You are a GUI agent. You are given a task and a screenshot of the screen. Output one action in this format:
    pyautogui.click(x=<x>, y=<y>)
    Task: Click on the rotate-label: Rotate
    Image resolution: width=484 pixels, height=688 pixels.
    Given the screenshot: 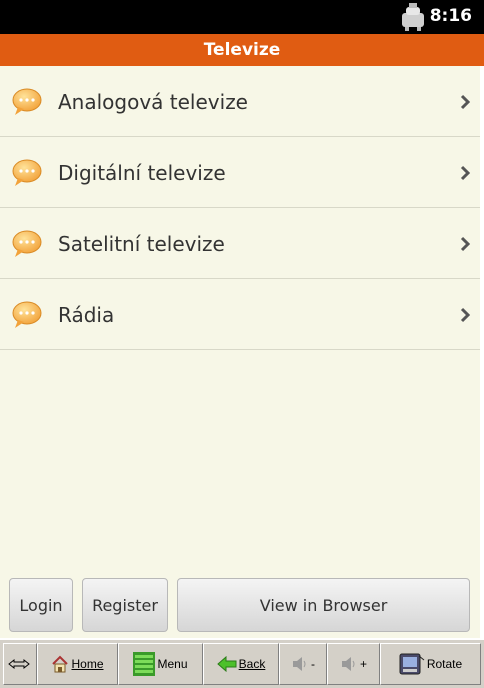 What is the action you would take?
    pyautogui.click(x=444, y=664)
    